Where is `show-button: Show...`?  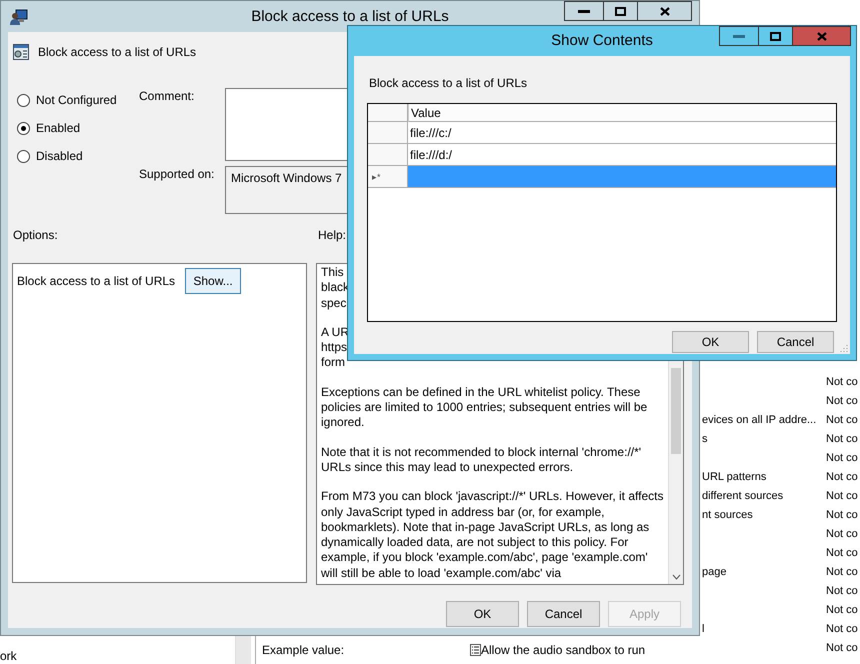
show-button: Show... is located at coordinates (213, 281).